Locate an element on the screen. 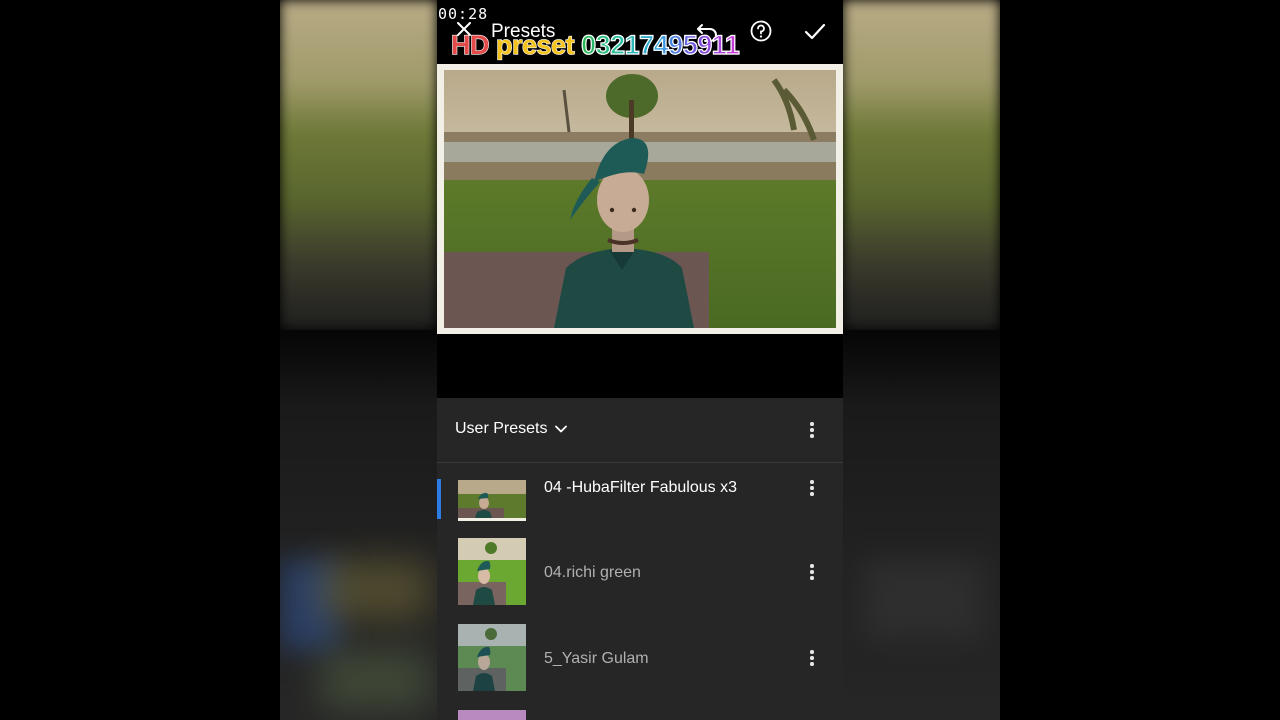 The height and width of the screenshot is (720, 1280). watermark-preset: preset is located at coordinates (535, 44).